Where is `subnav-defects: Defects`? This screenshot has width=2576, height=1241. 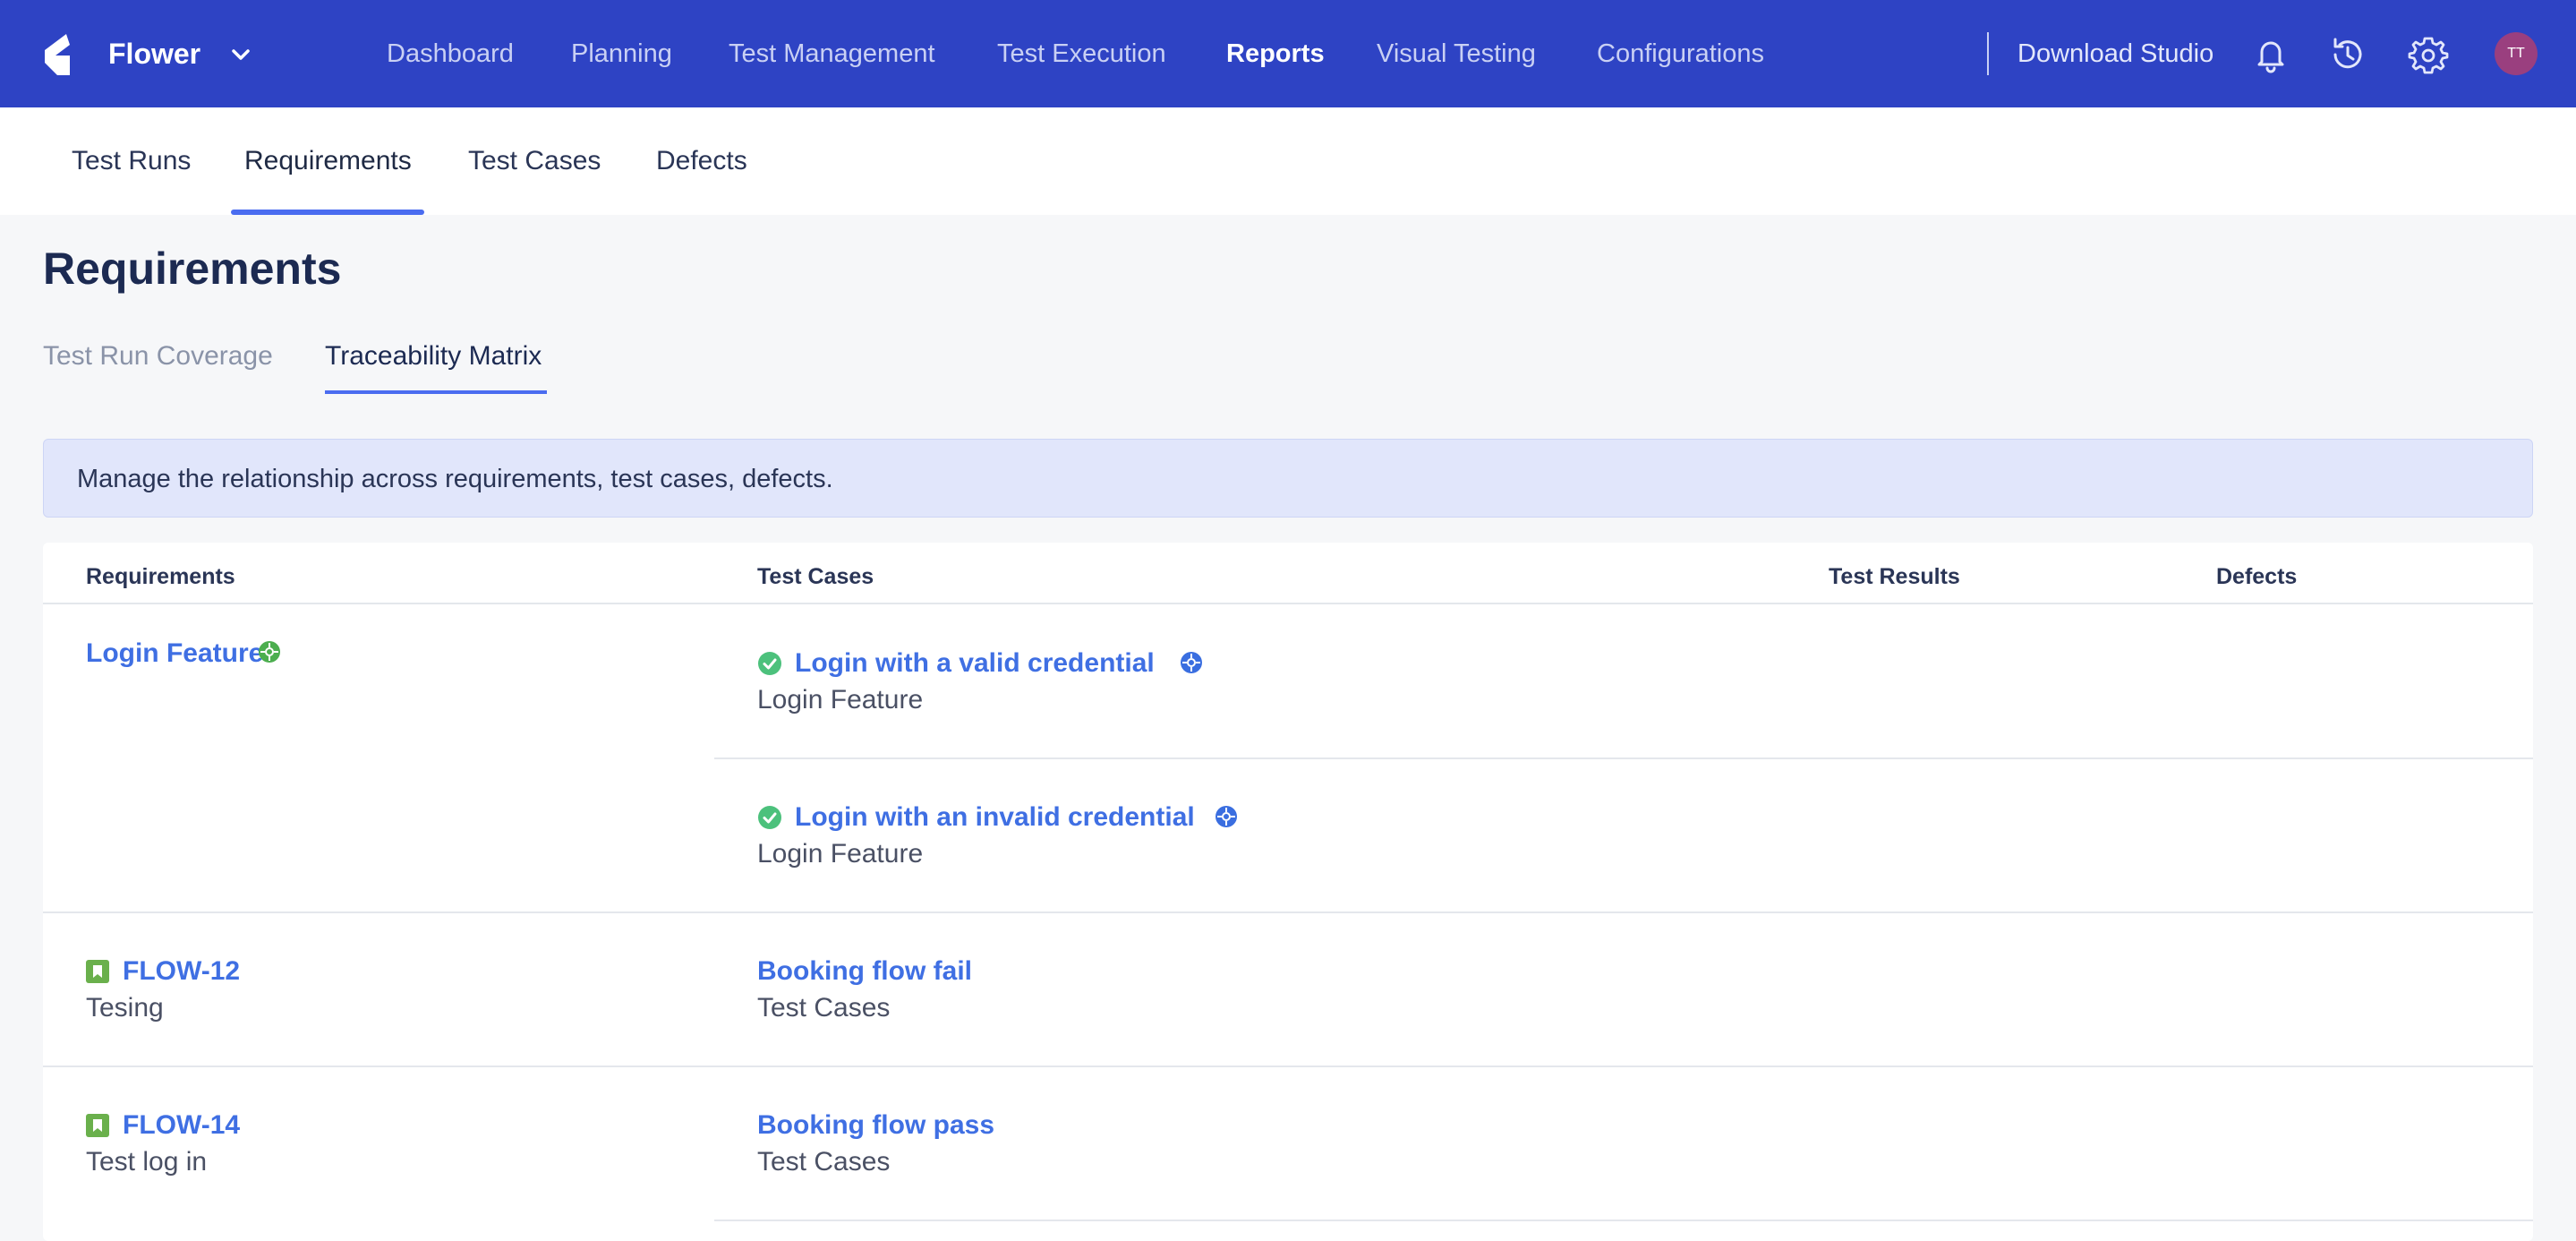 subnav-defects: Defects is located at coordinates (701, 161).